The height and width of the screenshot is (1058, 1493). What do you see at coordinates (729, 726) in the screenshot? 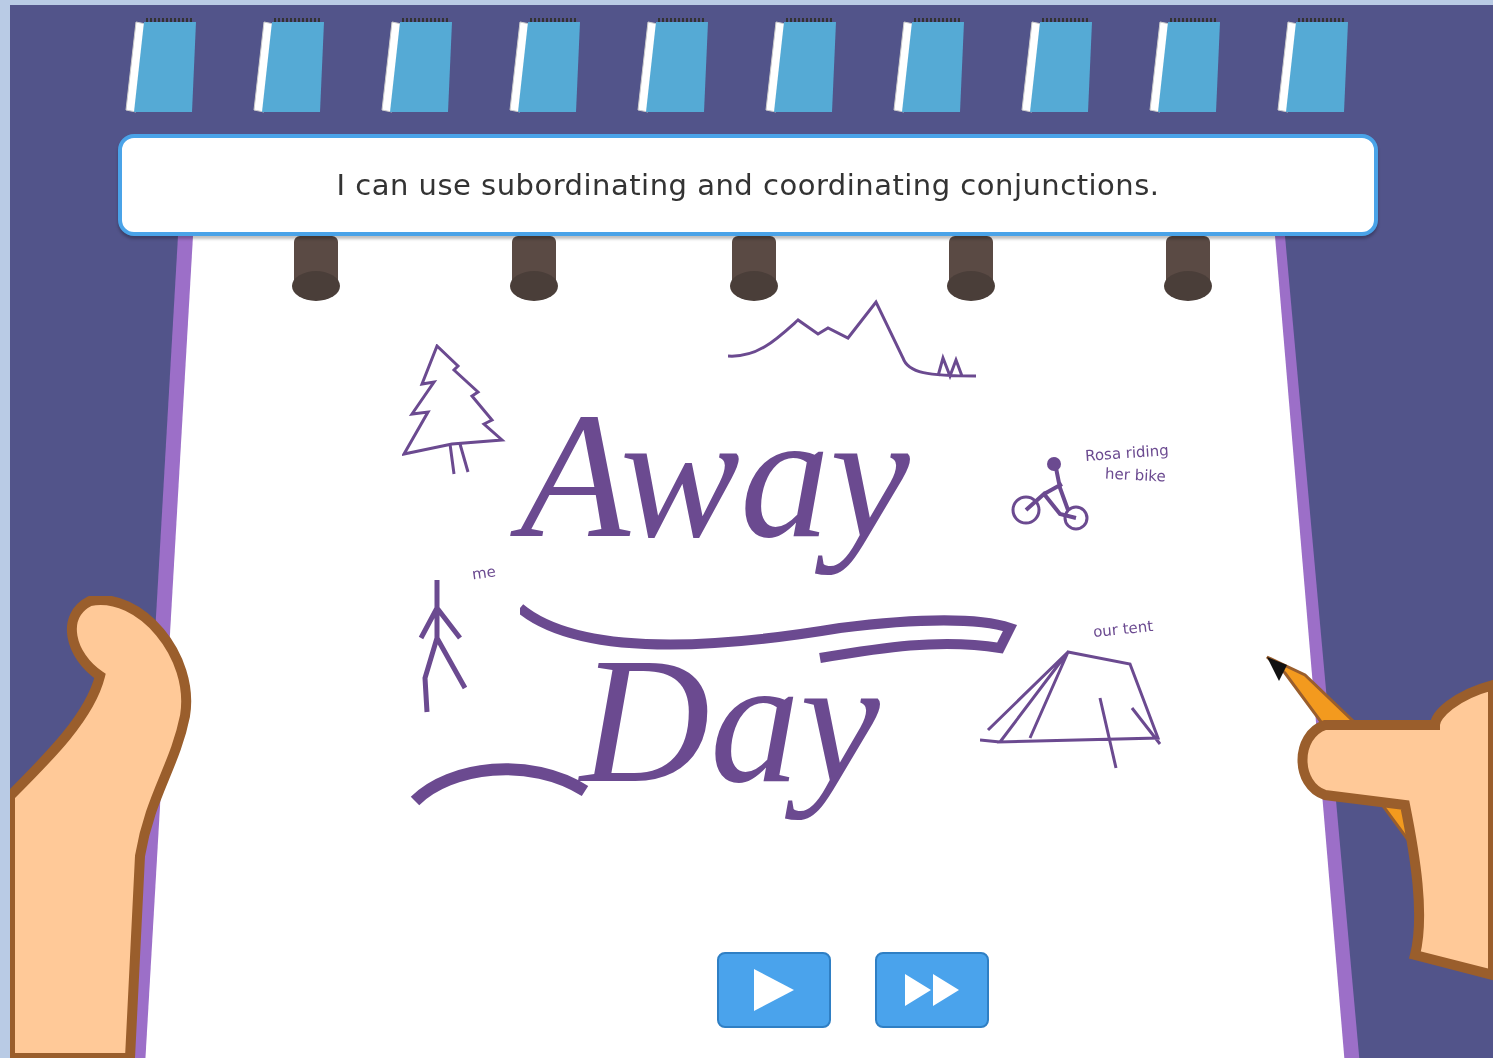
I see `script-heading: Day` at bounding box center [729, 726].